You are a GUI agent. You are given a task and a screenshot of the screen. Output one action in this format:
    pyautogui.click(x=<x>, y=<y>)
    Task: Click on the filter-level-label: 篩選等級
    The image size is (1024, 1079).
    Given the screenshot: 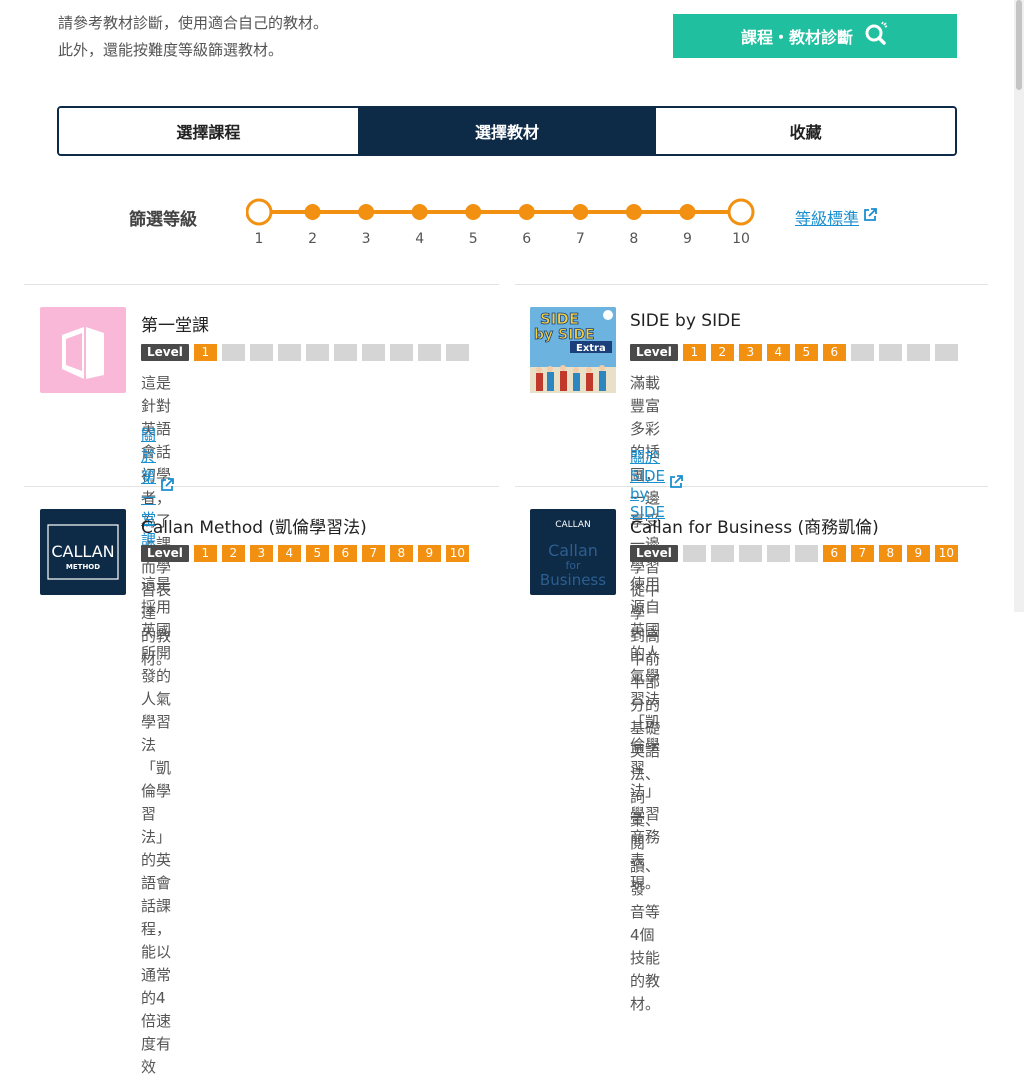 What is the action you would take?
    pyautogui.click(x=163, y=220)
    